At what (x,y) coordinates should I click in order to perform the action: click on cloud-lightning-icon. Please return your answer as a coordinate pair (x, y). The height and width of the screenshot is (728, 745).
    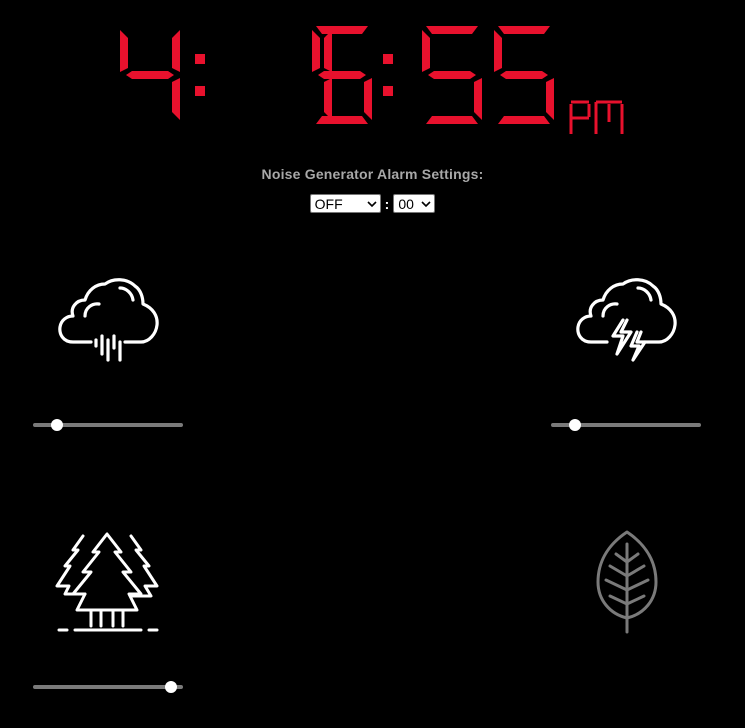
    Looking at the image, I should click on (626, 321).